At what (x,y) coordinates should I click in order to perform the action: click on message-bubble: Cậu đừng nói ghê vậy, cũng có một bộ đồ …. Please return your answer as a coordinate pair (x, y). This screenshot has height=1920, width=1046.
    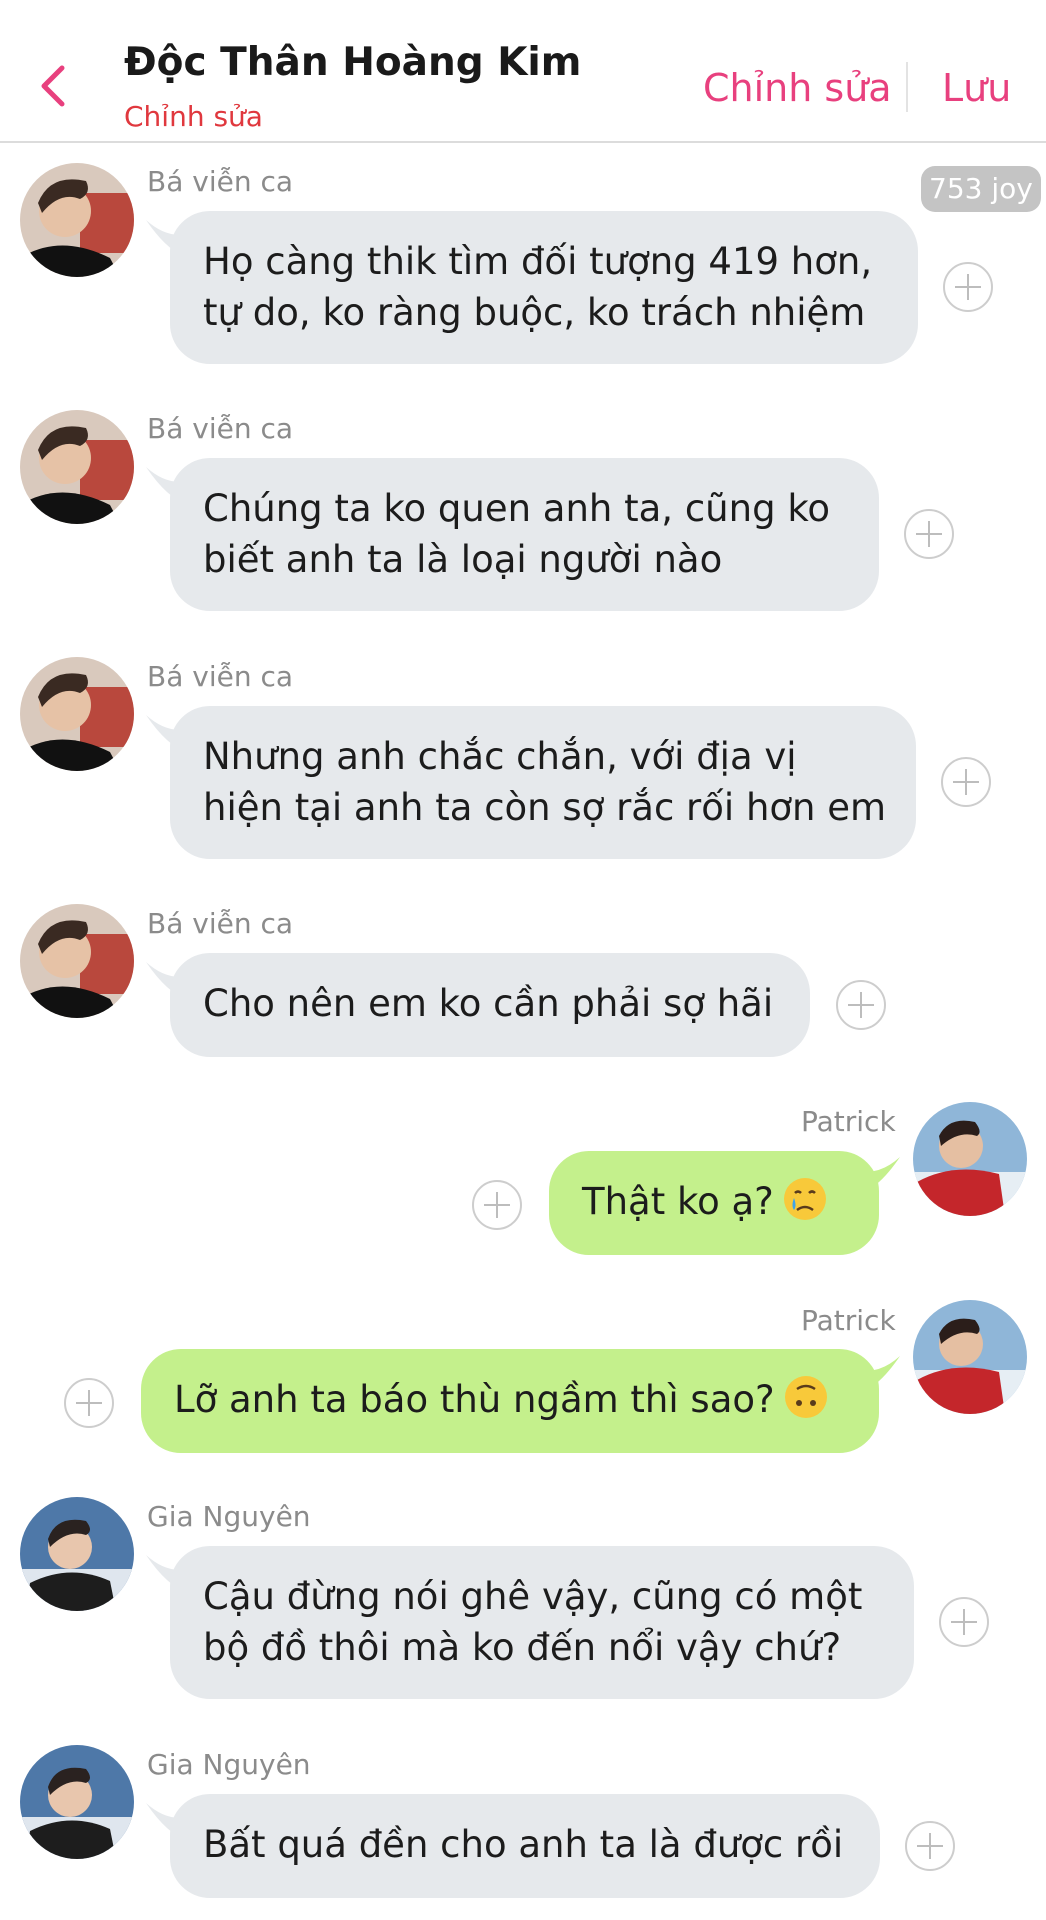
    Looking at the image, I should click on (542, 1622).